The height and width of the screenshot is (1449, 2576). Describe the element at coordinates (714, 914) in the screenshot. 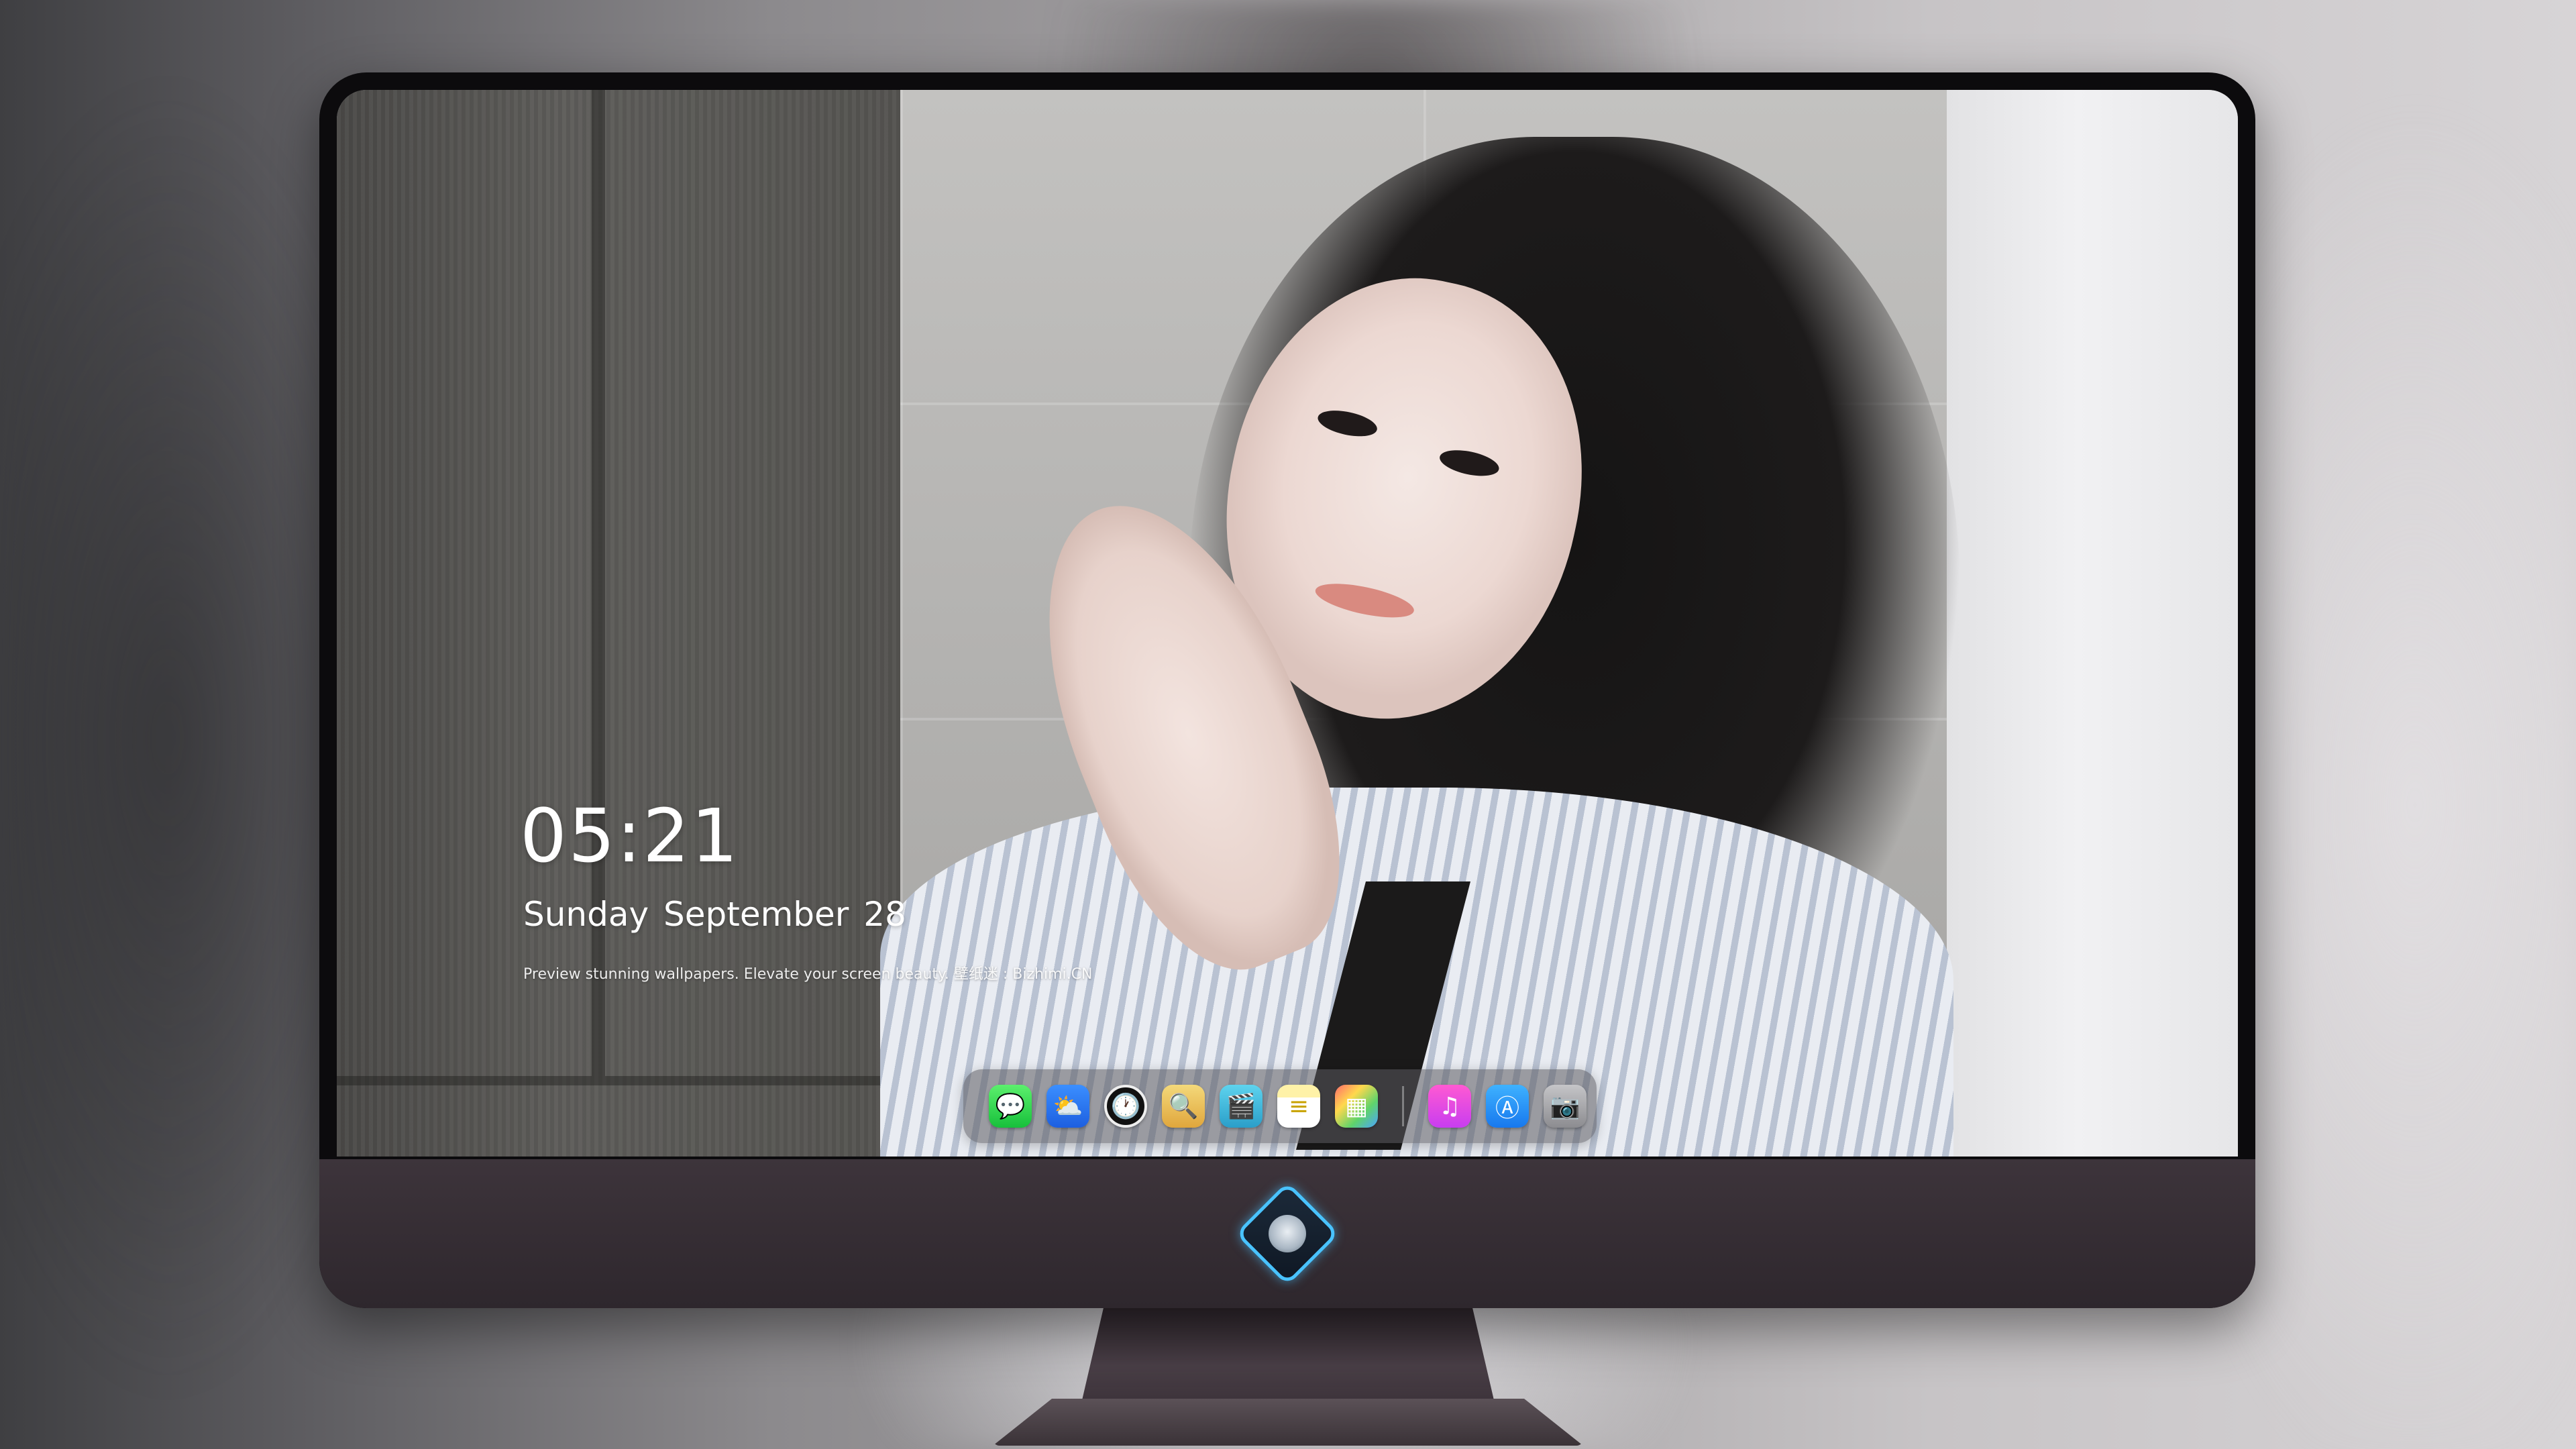

I see `desktop-clock-date: Sunday September 28` at that location.